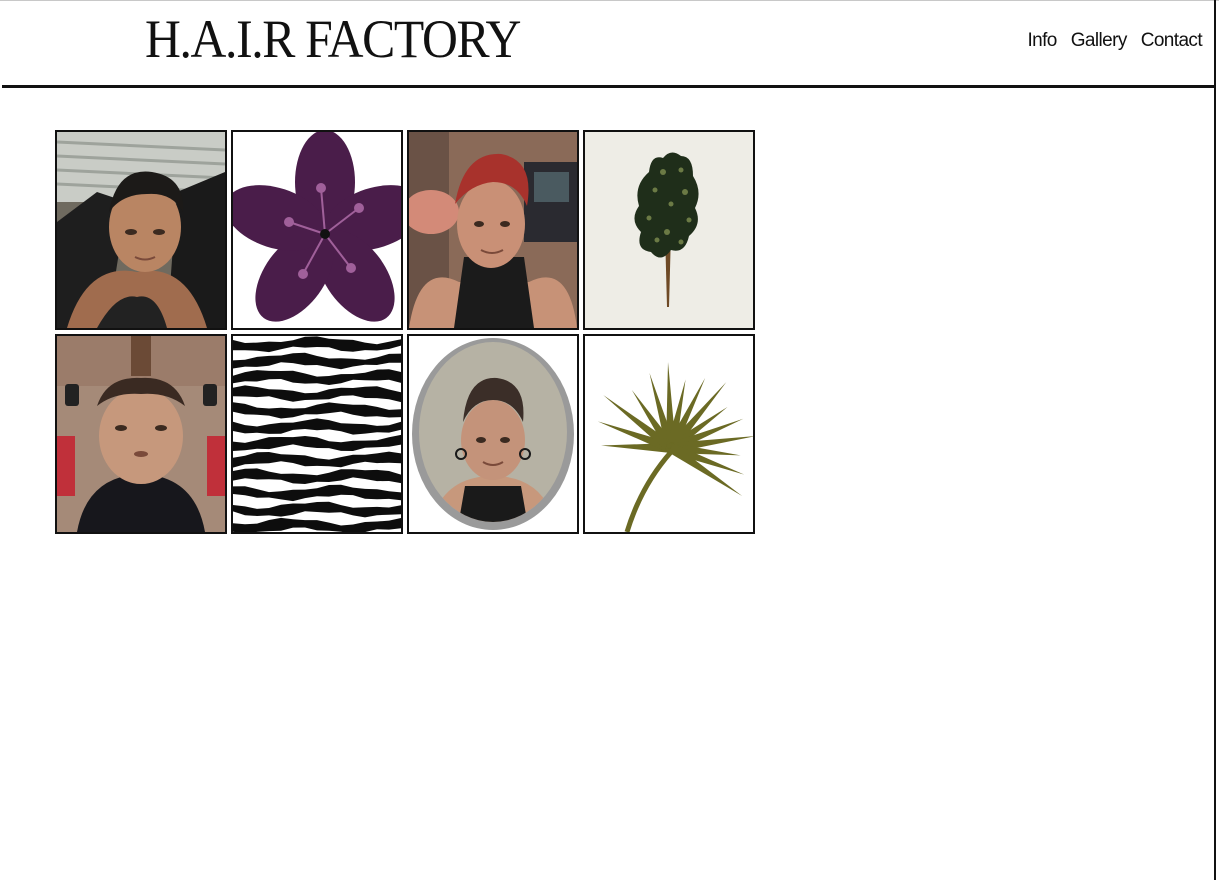 The width and height of the screenshot is (1219, 880). What do you see at coordinates (608, 86) in the screenshot?
I see `header-divider` at bounding box center [608, 86].